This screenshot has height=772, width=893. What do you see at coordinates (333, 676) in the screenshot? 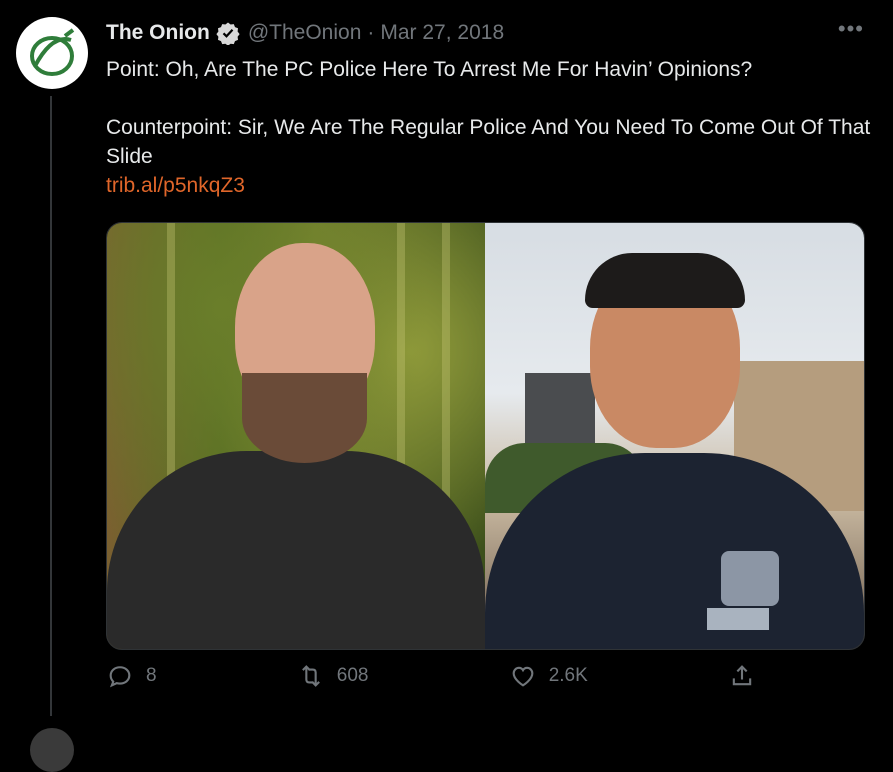
I see `retweet-button: 608` at bounding box center [333, 676].